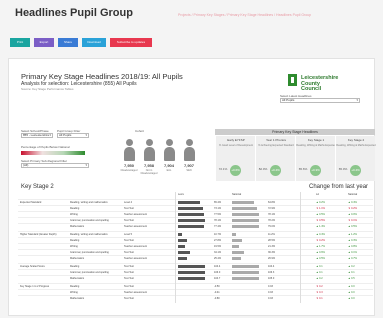  What do you see at coordinates (320, 100) in the screenshot?
I see `latest-filter-select: All Pupils` at bounding box center [320, 100].